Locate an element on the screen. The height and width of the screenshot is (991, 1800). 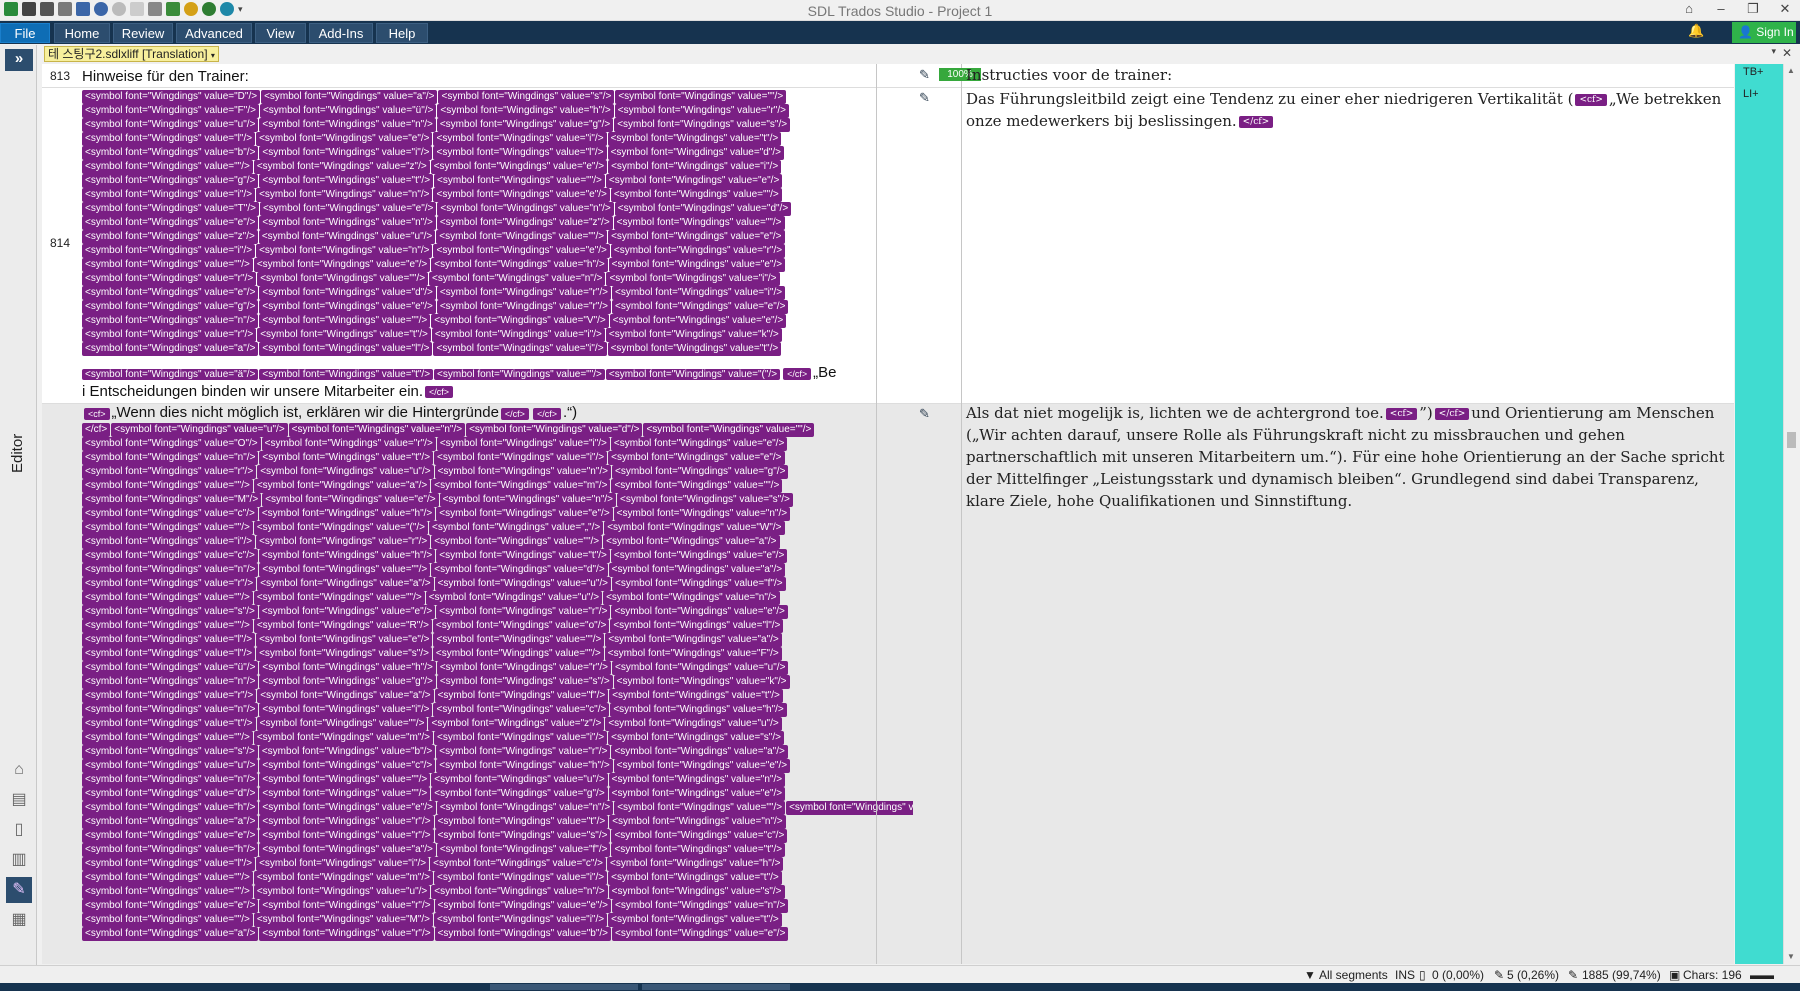
cf-tag: </cf> is located at coordinates (439, 392).